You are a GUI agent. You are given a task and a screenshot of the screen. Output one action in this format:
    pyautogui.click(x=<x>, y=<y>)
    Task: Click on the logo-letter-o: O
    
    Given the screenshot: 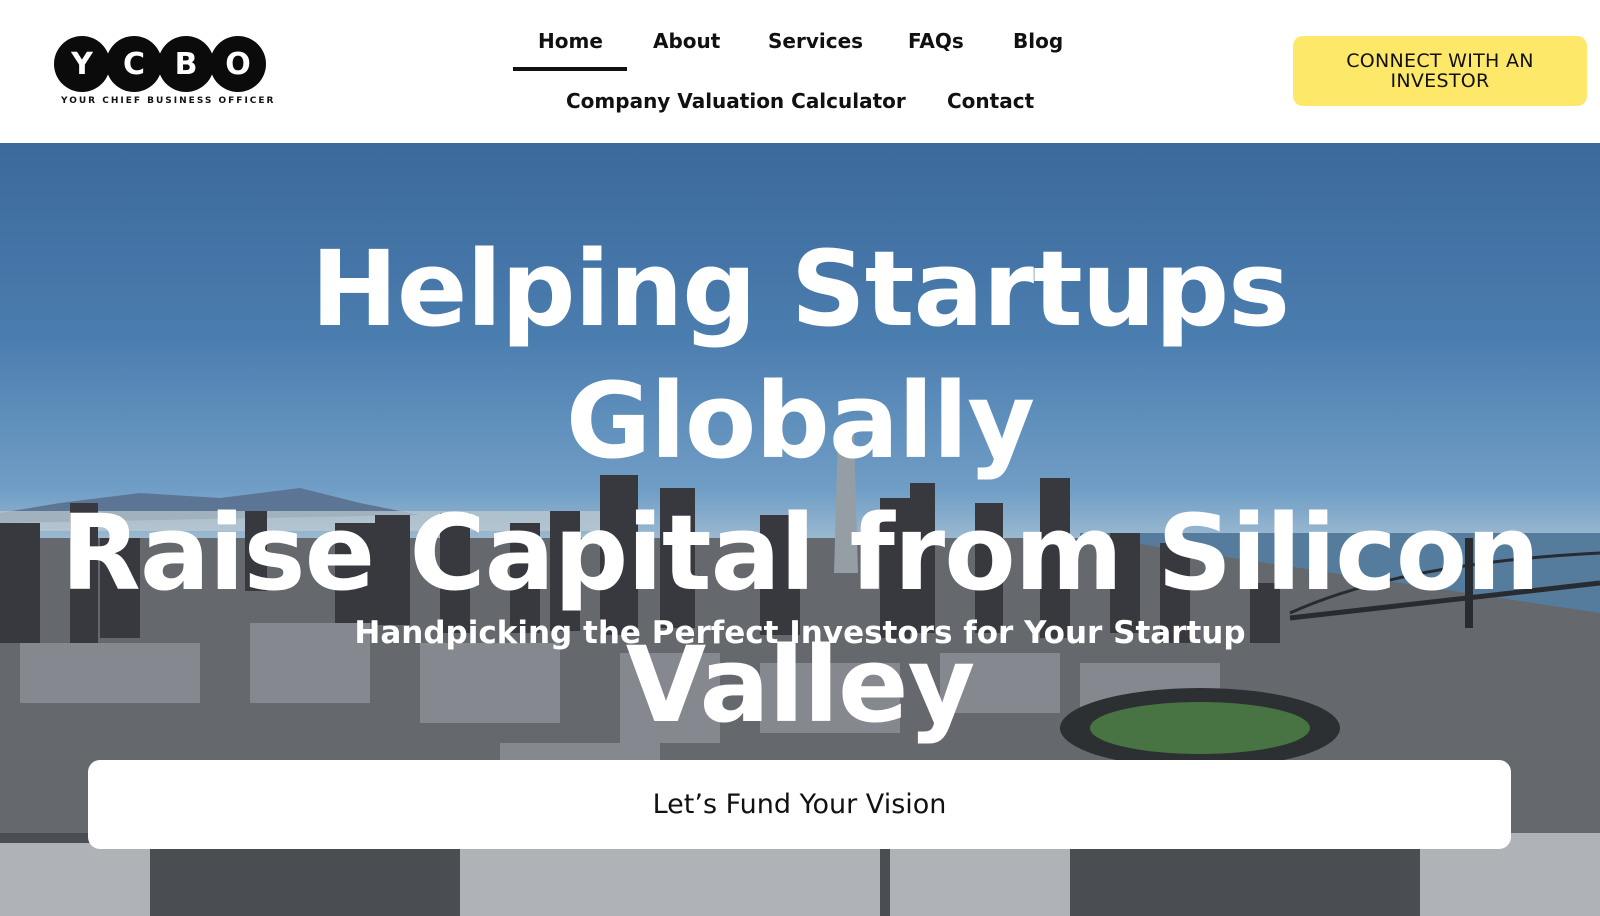 What is the action you would take?
    pyautogui.click(x=238, y=64)
    